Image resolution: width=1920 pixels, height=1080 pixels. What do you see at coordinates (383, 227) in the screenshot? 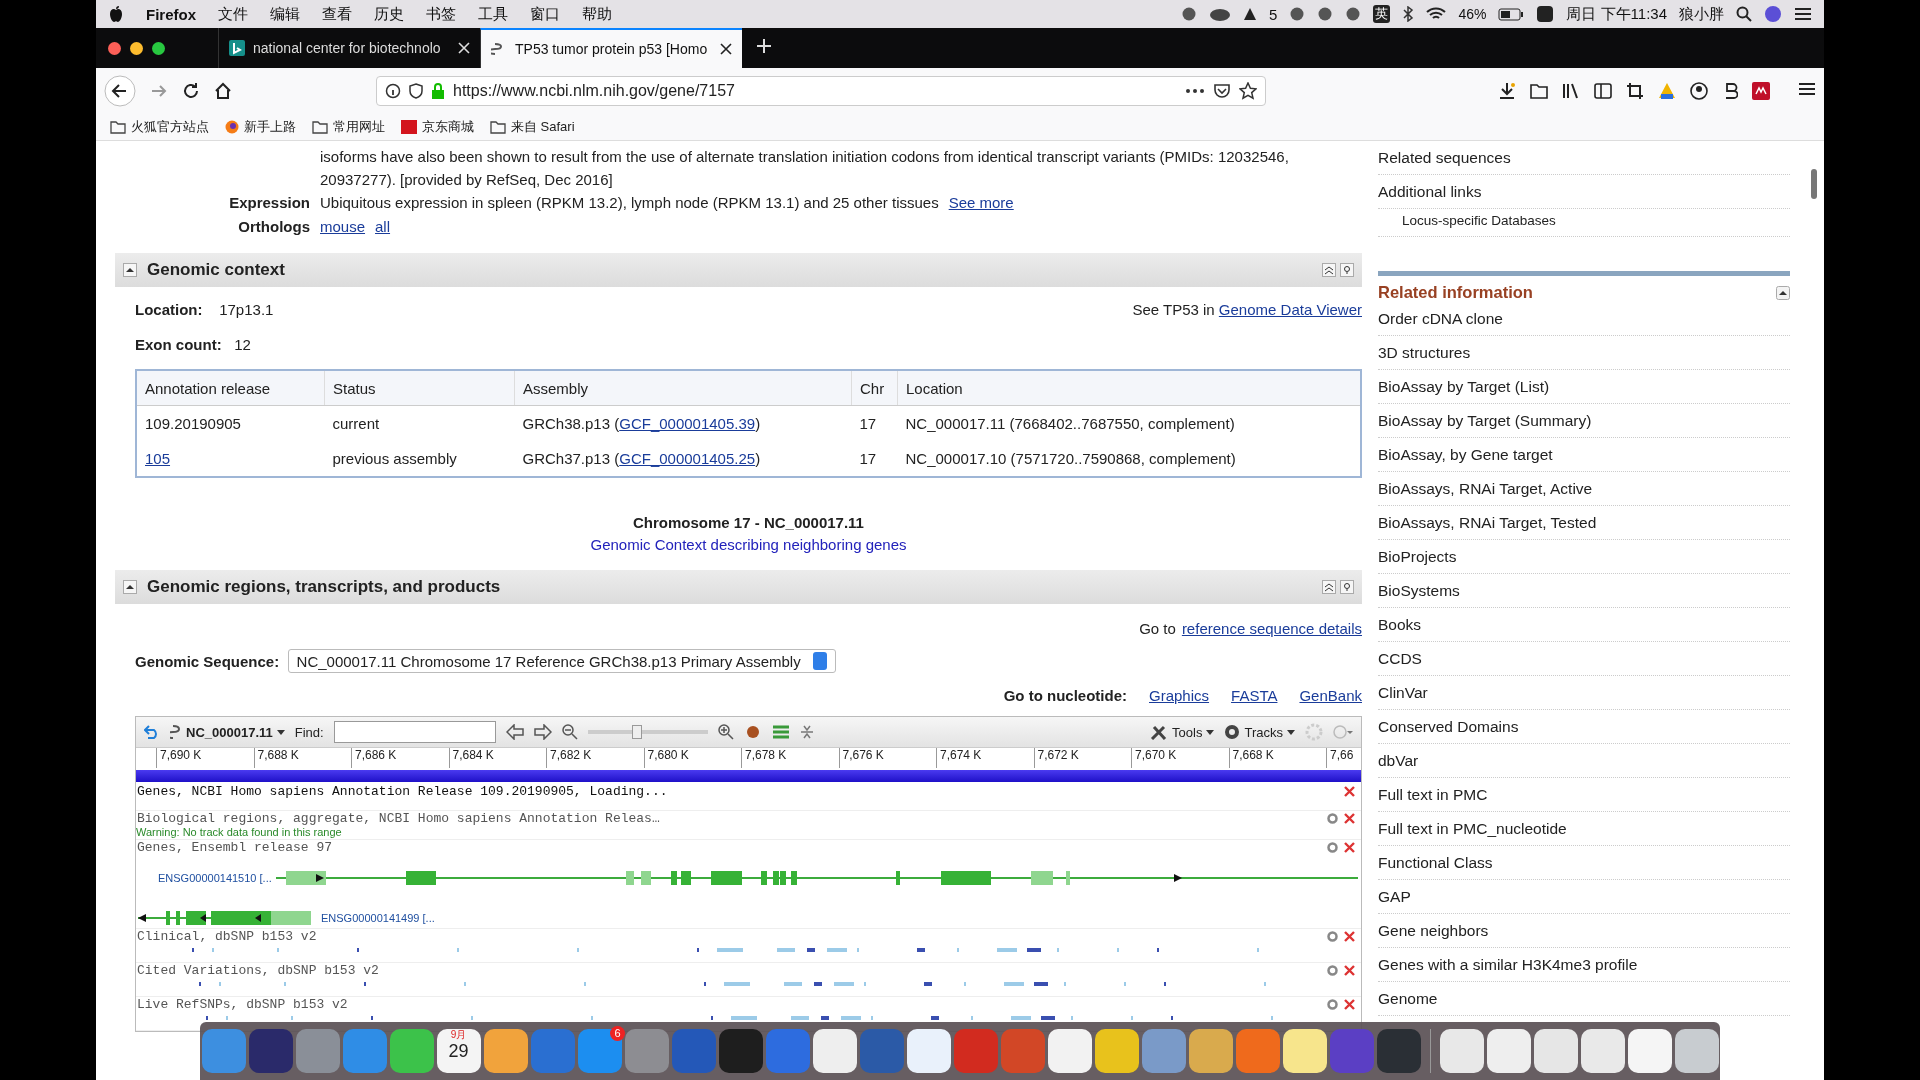
I see `ortholog-link: all` at bounding box center [383, 227].